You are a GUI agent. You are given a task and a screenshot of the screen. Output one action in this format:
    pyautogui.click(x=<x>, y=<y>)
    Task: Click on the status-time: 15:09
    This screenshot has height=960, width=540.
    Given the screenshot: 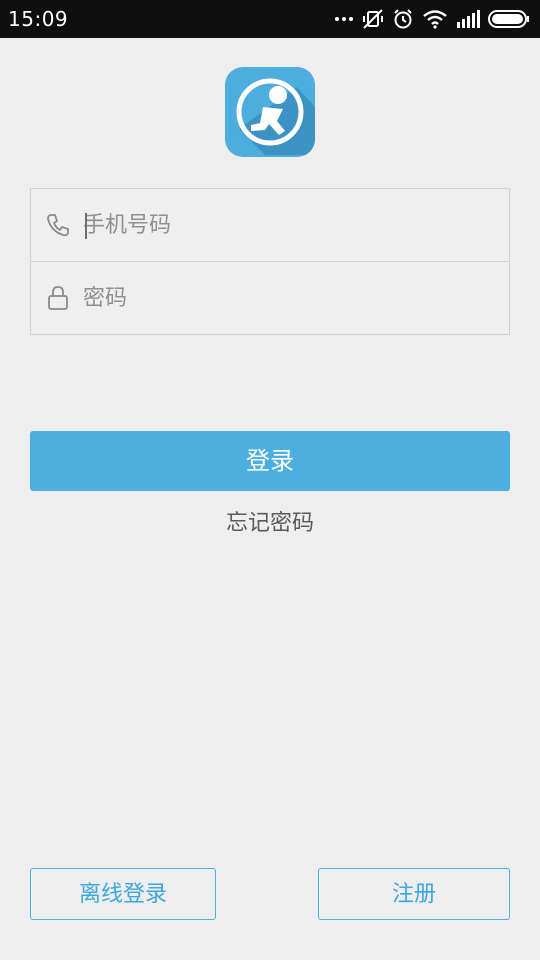 What is the action you would take?
    pyautogui.click(x=38, y=19)
    